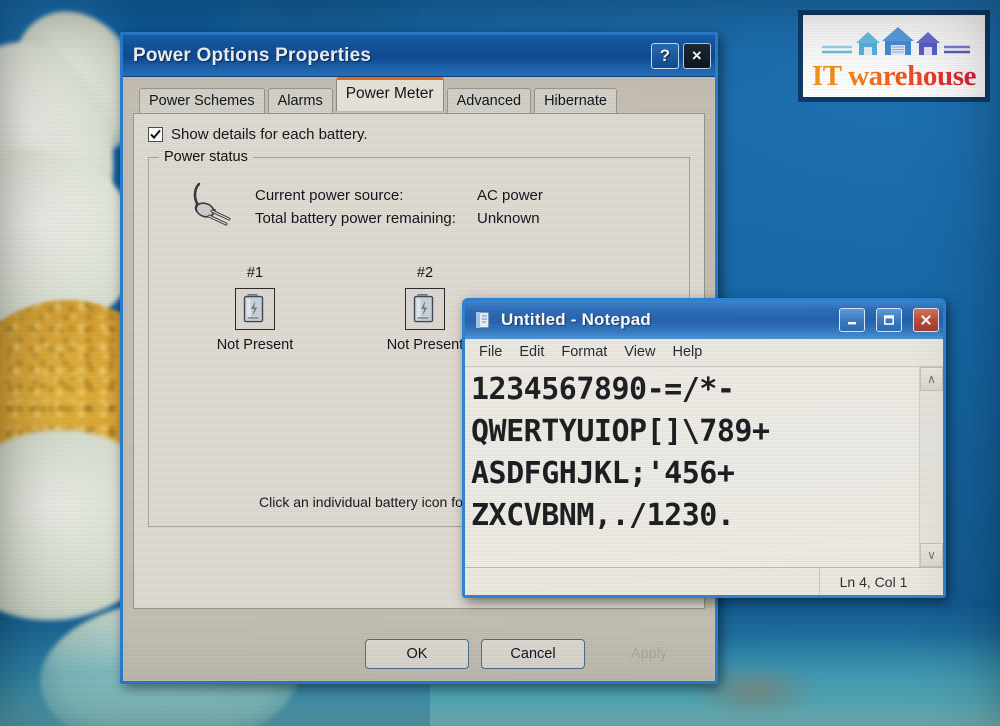 The width and height of the screenshot is (1000, 726). What do you see at coordinates (931, 379) in the screenshot?
I see `scroll-up-icon: ∧` at bounding box center [931, 379].